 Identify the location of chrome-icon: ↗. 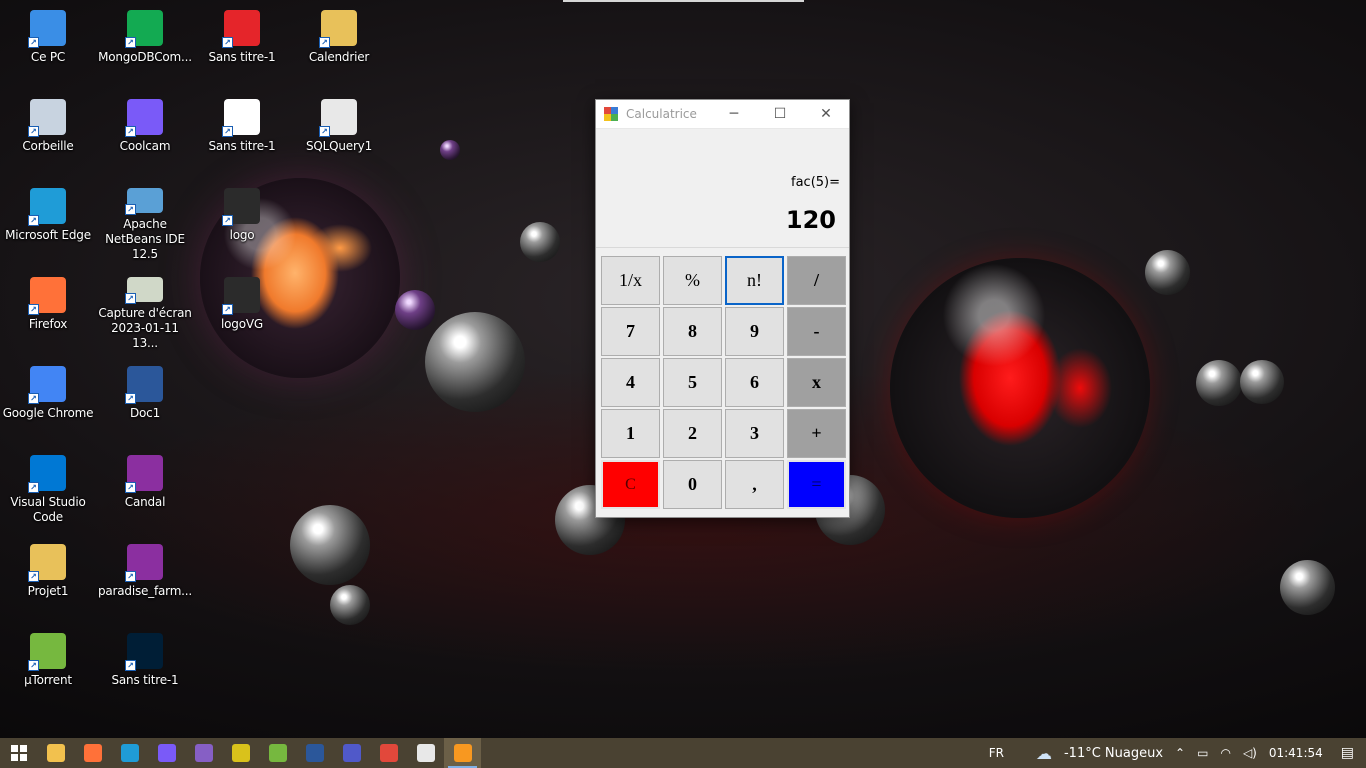
(47, 385).